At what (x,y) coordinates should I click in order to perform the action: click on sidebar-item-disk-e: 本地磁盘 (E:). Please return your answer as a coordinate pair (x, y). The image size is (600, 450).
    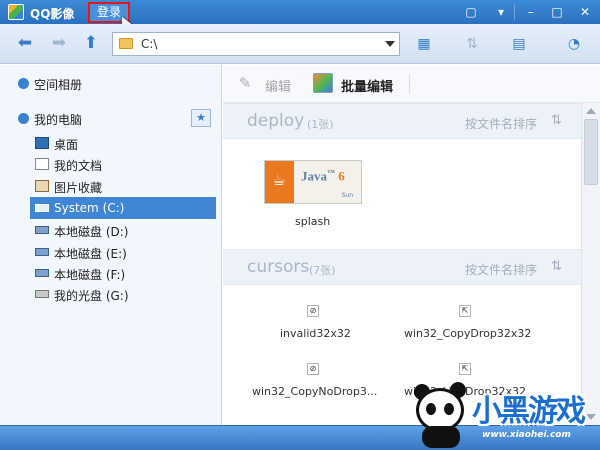
    Looking at the image, I should click on (123, 252).